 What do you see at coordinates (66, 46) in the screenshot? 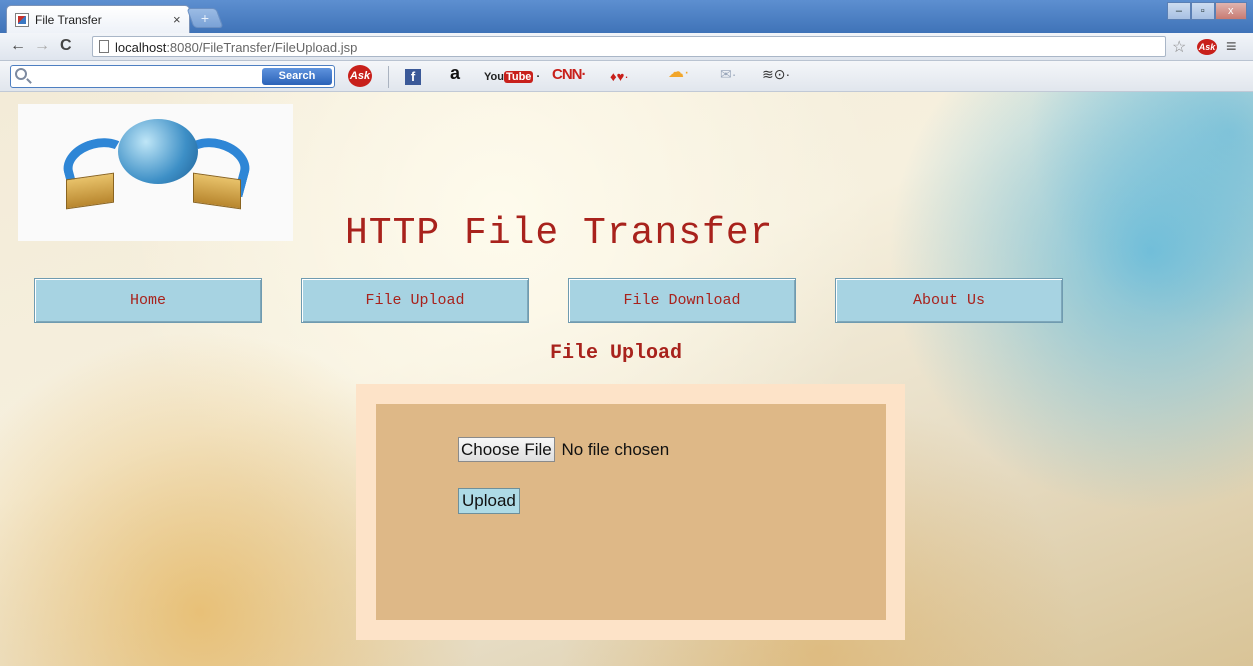
I see `reload-icon: C` at bounding box center [66, 46].